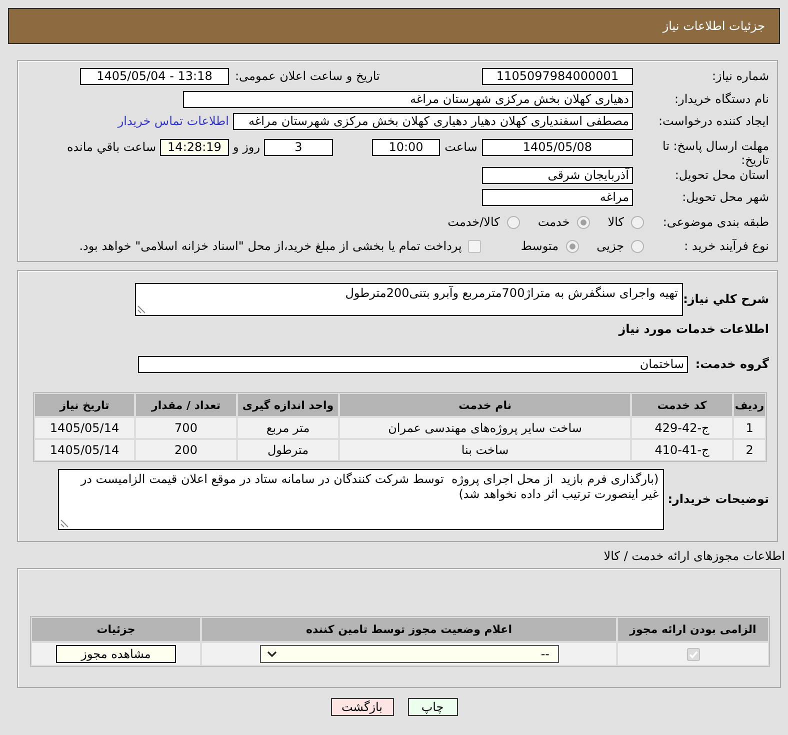 The height and width of the screenshot is (735, 788). Describe the element at coordinates (715, 222) in the screenshot. I see `field-label: طبقه بندی موضوعی:` at that location.